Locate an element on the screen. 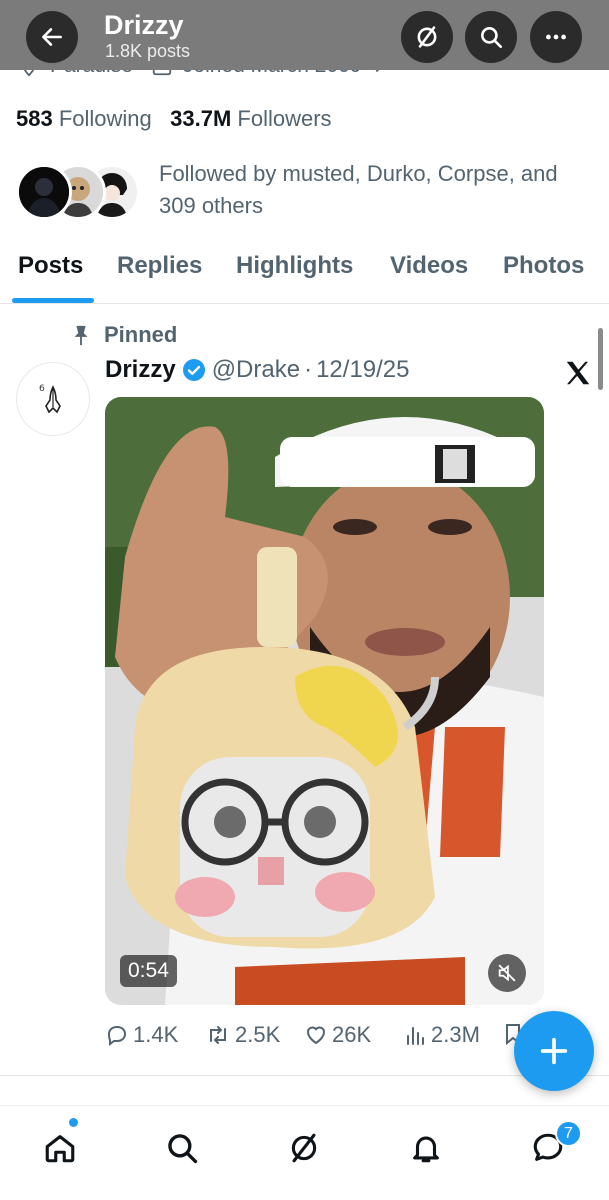  back-button is located at coordinates (52, 37).